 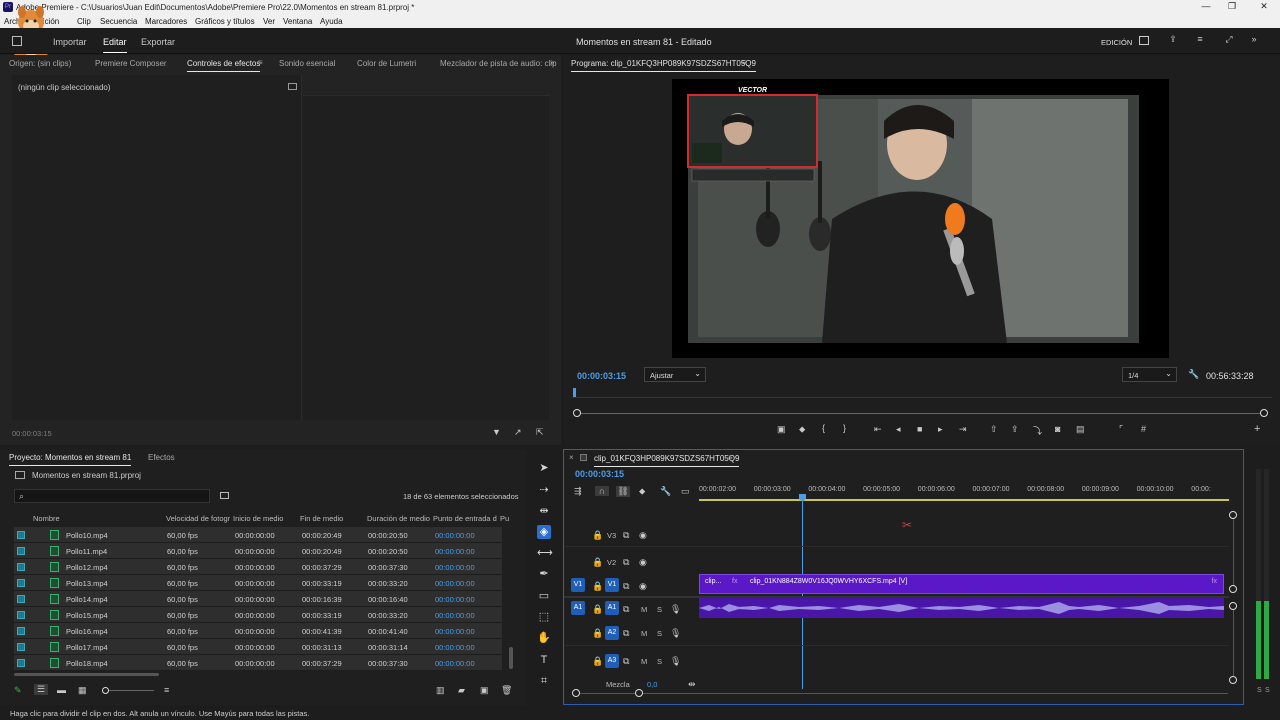 What do you see at coordinates (224, 495) in the screenshot?
I see `new-bin-search-icon` at bounding box center [224, 495].